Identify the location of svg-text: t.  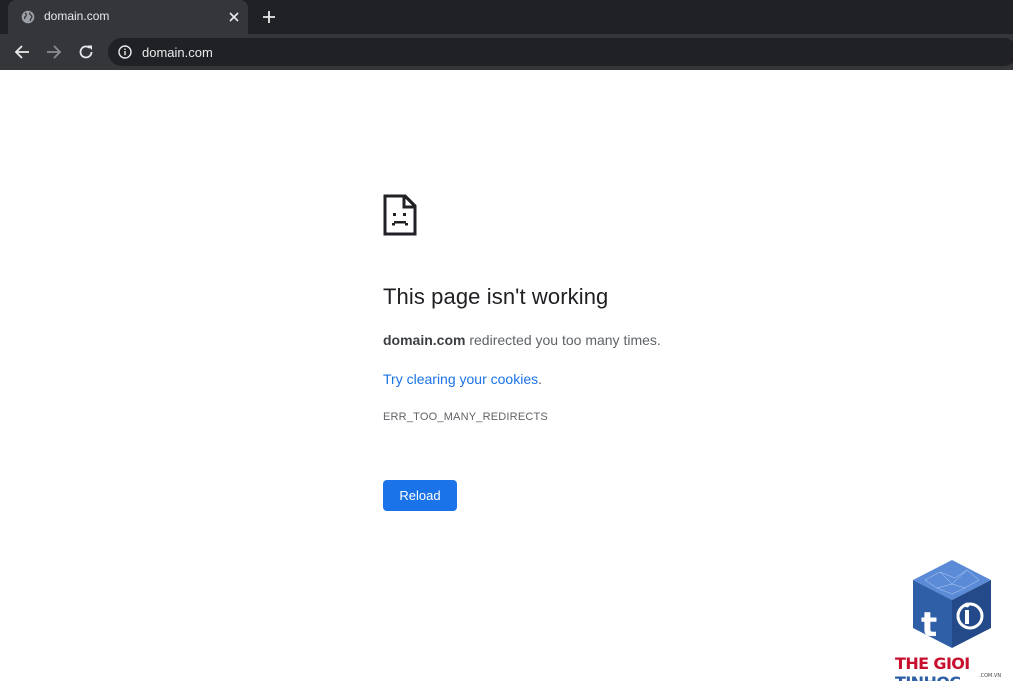
(929, 625).